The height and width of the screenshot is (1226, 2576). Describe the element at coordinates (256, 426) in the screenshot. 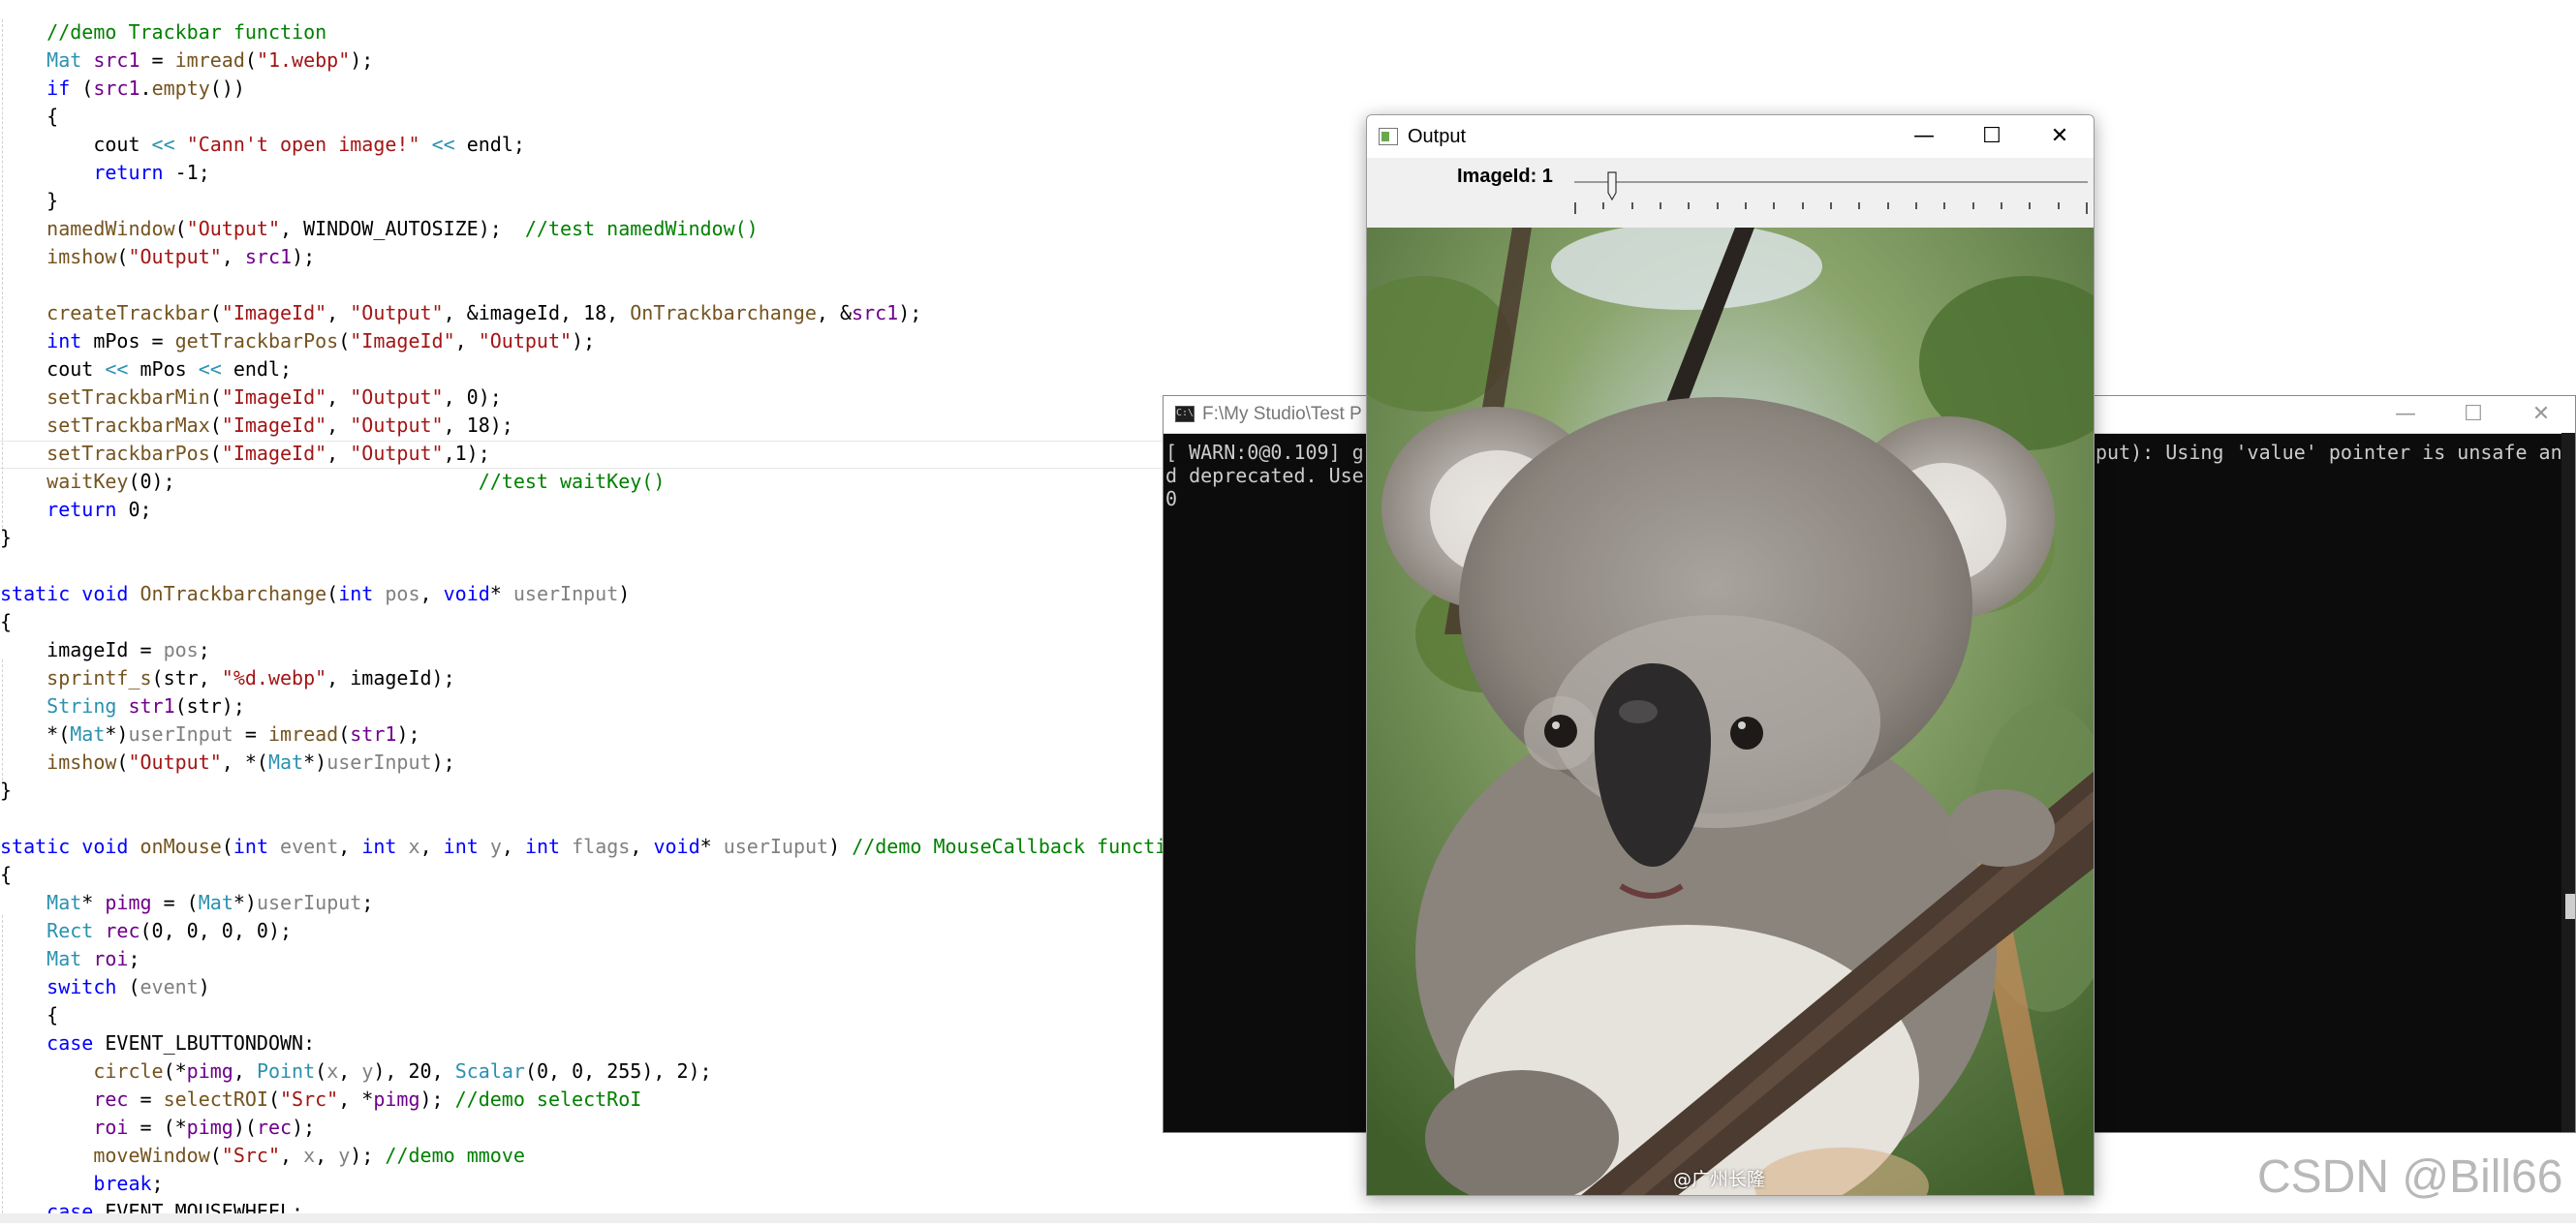

I see `code-line: setTrackbarMax("ImageId", "Output", 18);` at that location.